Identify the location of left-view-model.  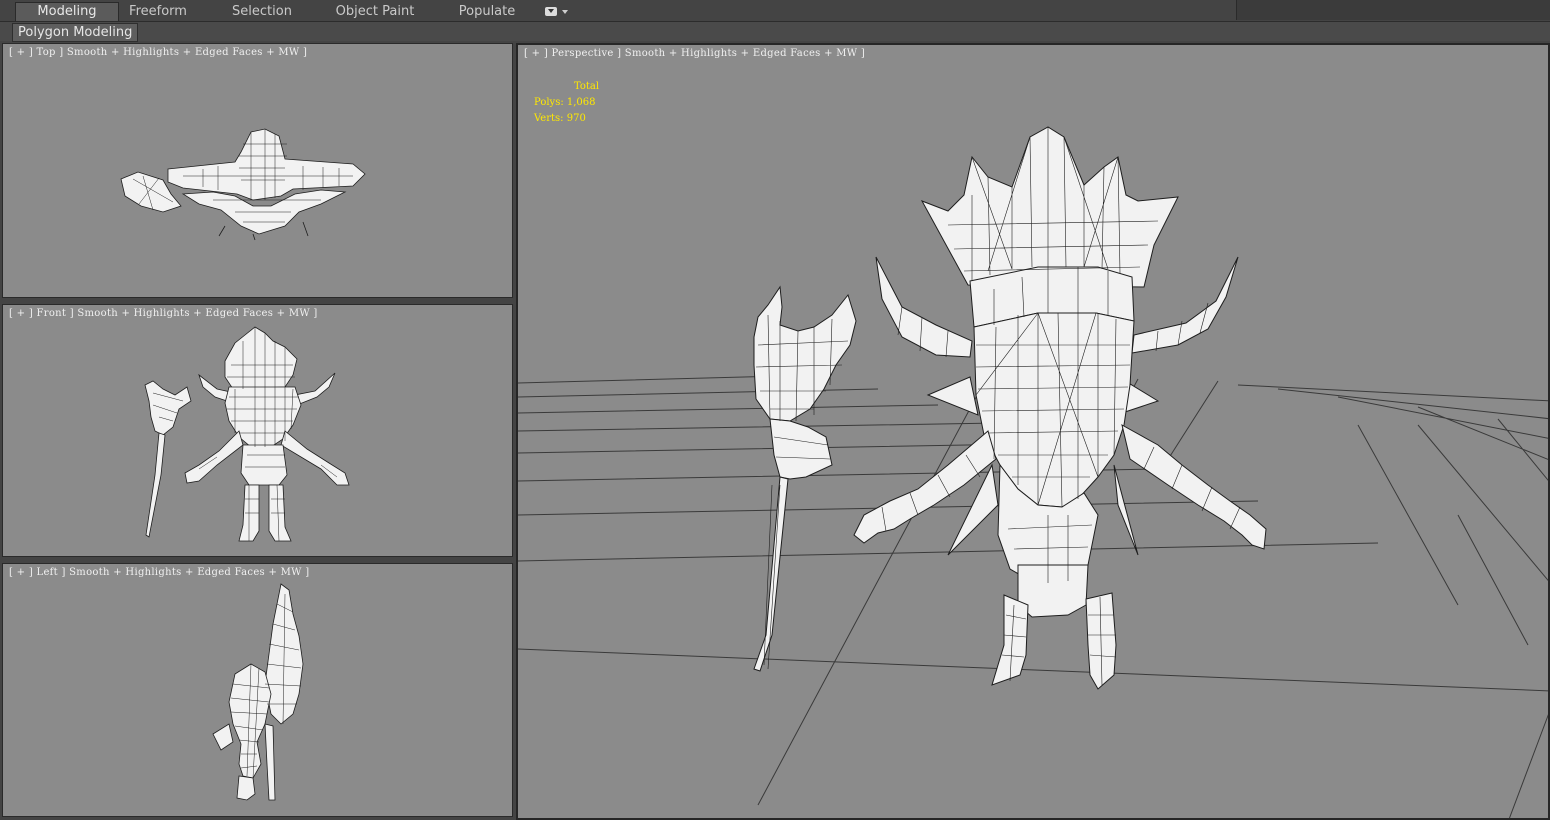
(258, 692).